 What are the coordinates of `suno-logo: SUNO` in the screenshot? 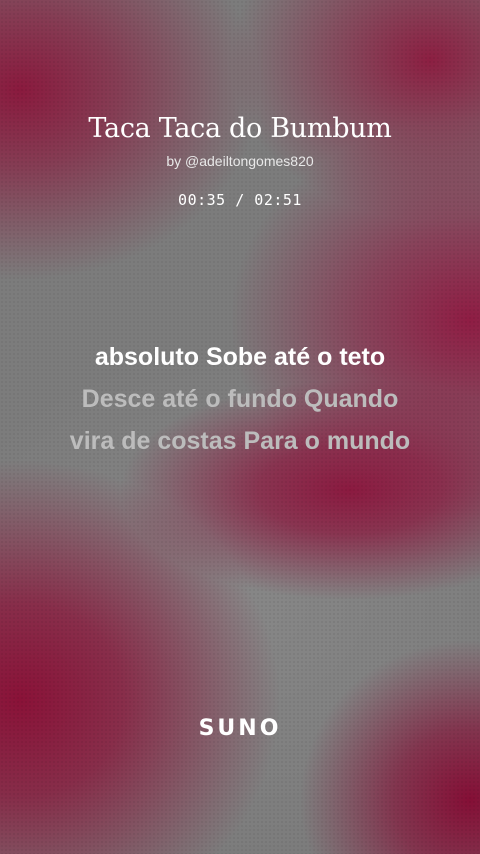 It's located at (240, 728).